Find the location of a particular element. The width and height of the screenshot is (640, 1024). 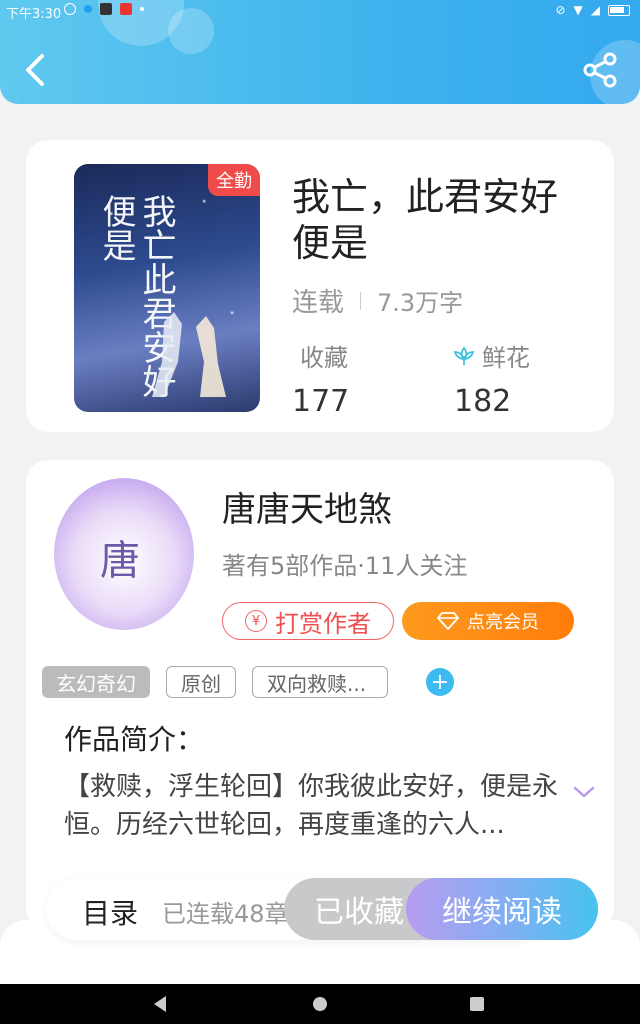

status-bar: 下午3:30 ⊘ ▼ ◢ is located at coordinates (320, 12).